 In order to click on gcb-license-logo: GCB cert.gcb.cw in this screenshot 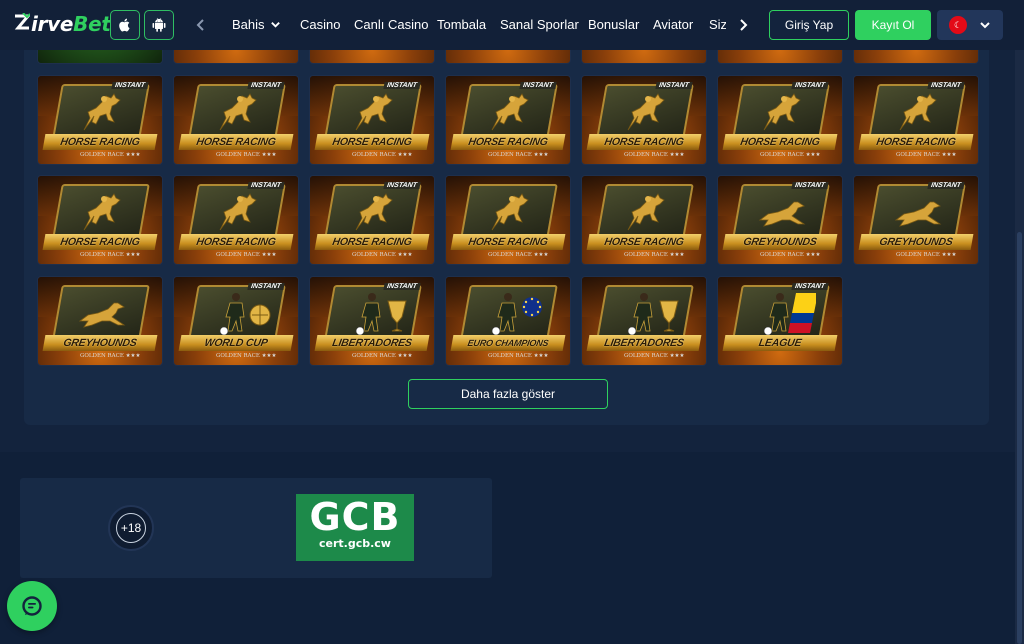, I will do `click(355, 527)`.